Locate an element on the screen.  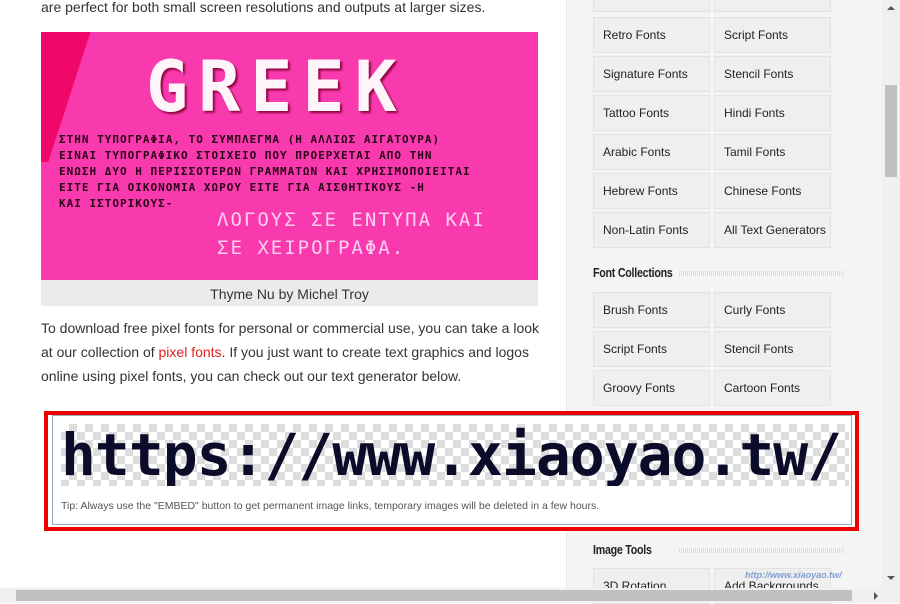
horizontal-scrollbar is located at coordinates (450, 595).